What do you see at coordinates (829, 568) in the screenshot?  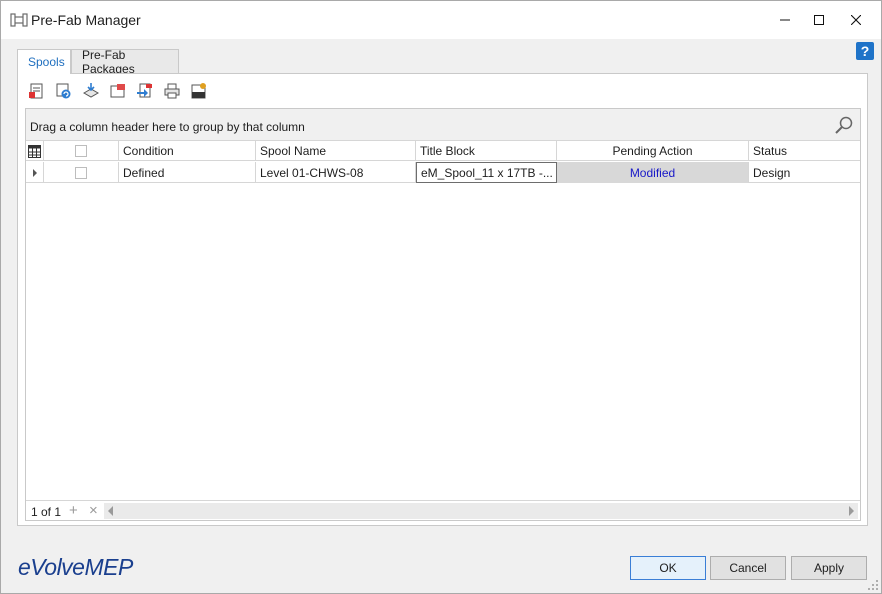 I see `apply-button: Apply` at bounding box center [829, 568].